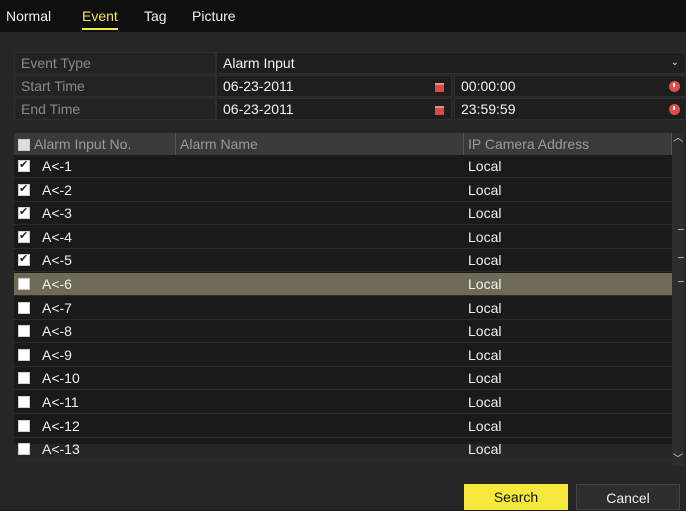  What do you see at coordinates (83, 144) in the screenshot?
I see `header-label: Alarm Input No.` at bounding box center [83, 144].